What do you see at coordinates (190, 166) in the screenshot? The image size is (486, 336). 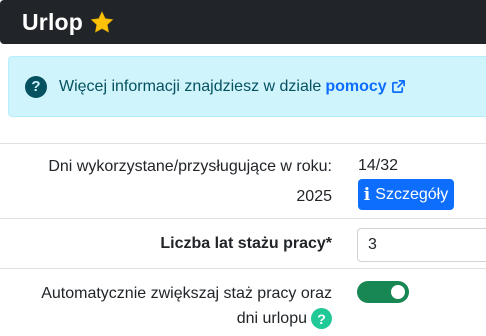 I see `days-label-line1: Dni wykorzystane/przysługujące w roku:` at bounding box center [190, 166].